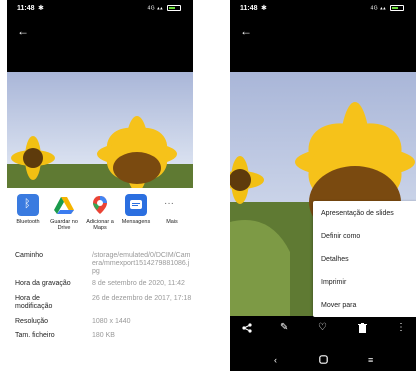 The height and width of the screenshot is (371, 416). I want to click on heart-icon: ♡, so click(322, 328).